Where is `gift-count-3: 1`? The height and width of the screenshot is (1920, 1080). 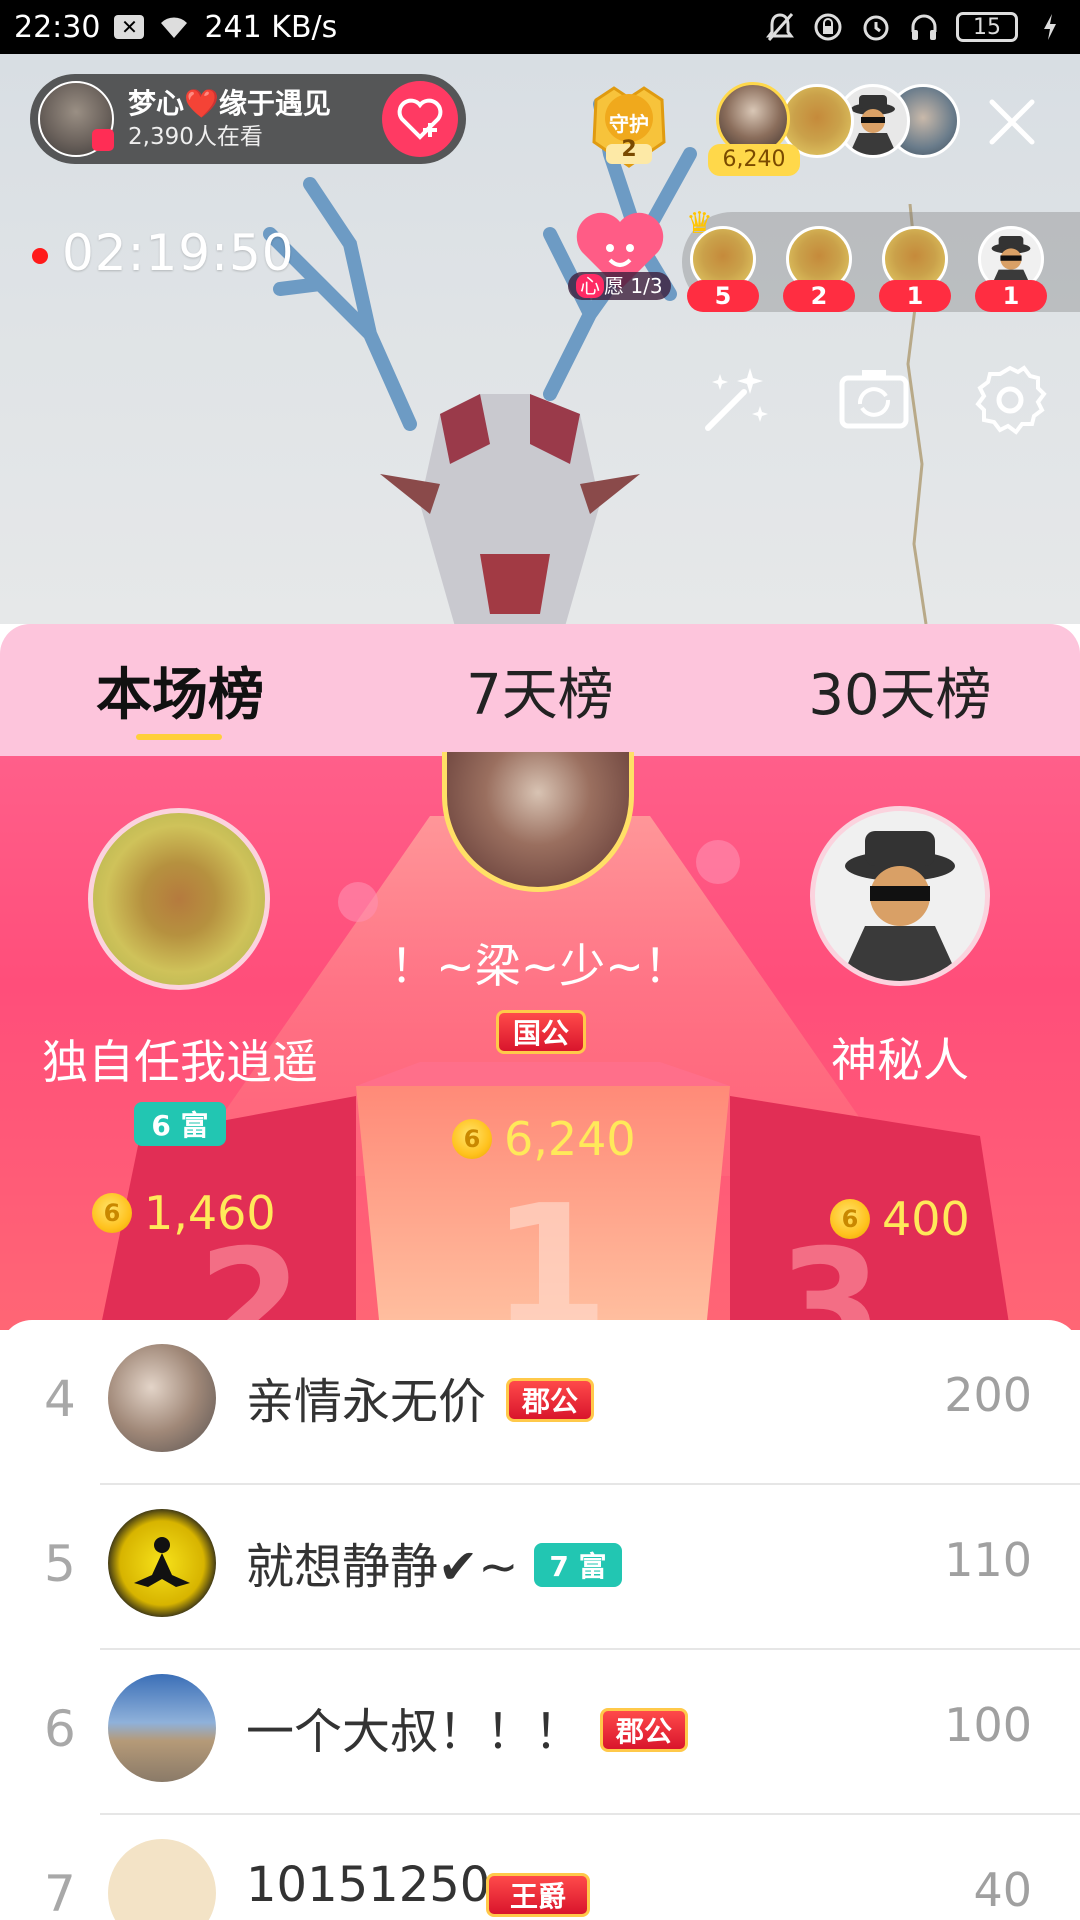
gift-count-3: 1 is located at coordinates (915, 296).